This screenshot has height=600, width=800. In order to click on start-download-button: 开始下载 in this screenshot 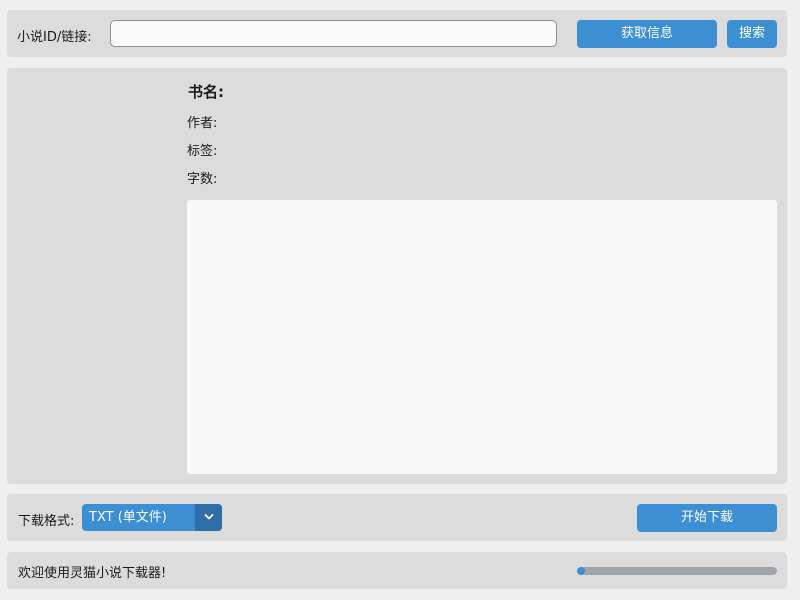, I will do `click(707, 518)`.